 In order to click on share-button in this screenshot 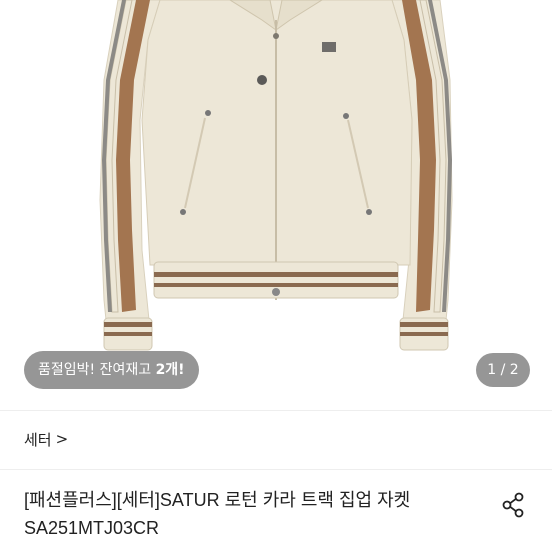, I will do `click(513, 505)`.